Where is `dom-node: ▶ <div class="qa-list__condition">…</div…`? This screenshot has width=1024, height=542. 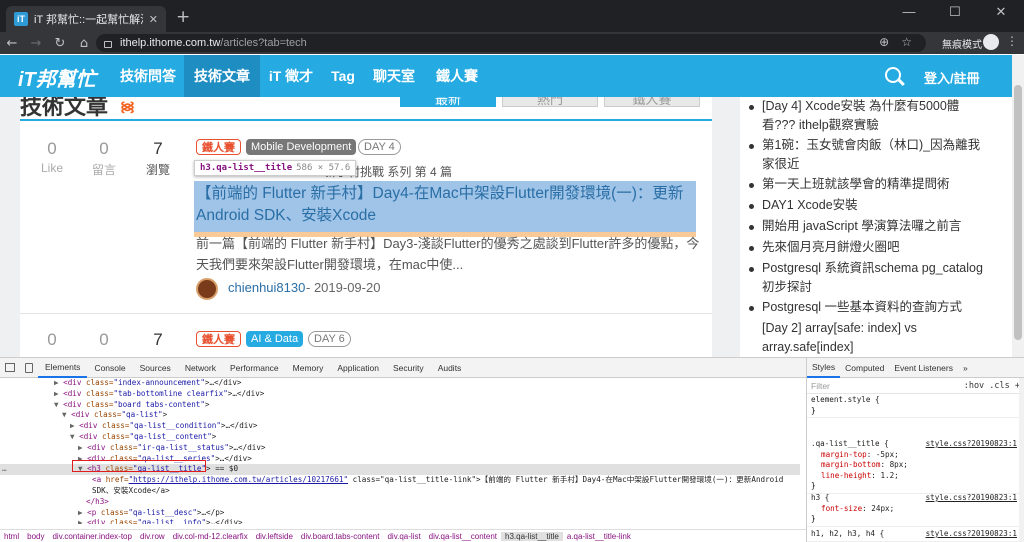
dom-node: ▶ <div class="qa-list__condition">…</div… is located at coordinates (400, 426).